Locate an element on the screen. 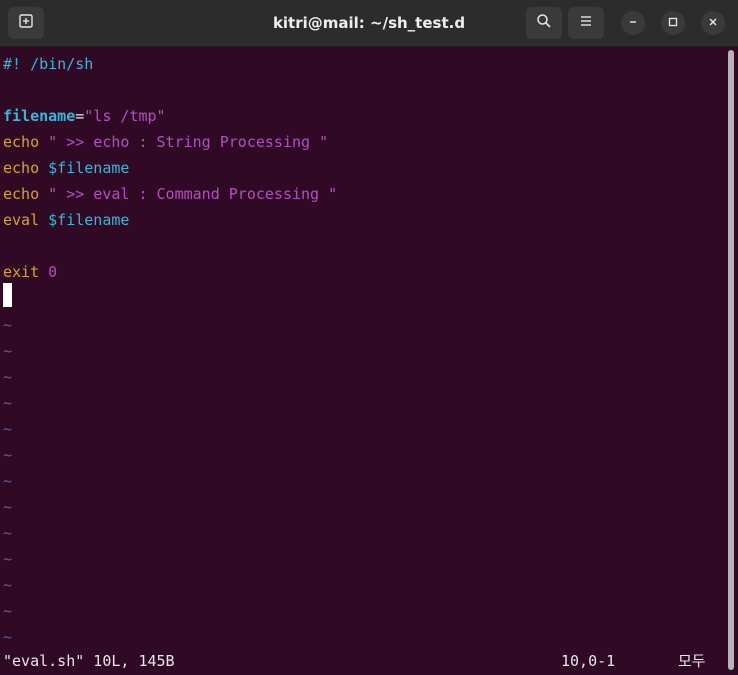 This screenshot has width=738, height=675. code-line-4: echo " >> echo : String Processing " is located at coordinates (165, 142).